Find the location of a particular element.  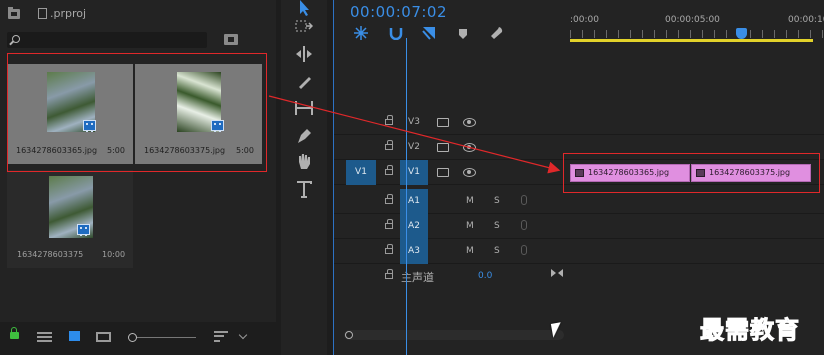

marker-icon is located at coordinates (463, 34).